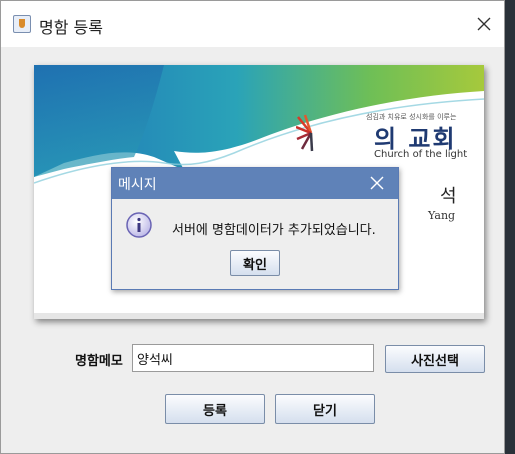 The image size is (515, 454). What do you see at coordinates (71, 27) in the screenshot?
I see `window-title: 명함 등록` at bounding box center [71, 27].